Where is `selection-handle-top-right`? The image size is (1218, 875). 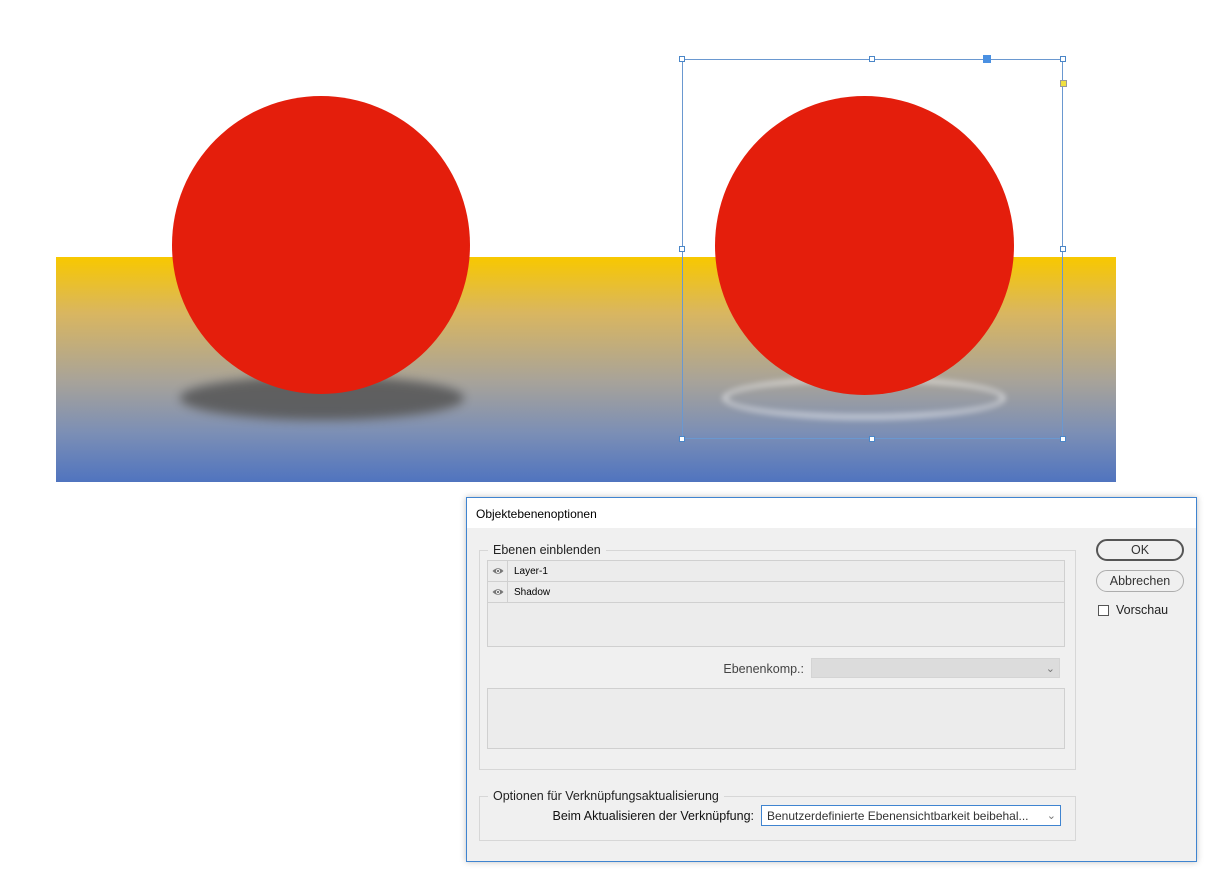 selection-handle-top-right is located at coordinates (1063, 59).